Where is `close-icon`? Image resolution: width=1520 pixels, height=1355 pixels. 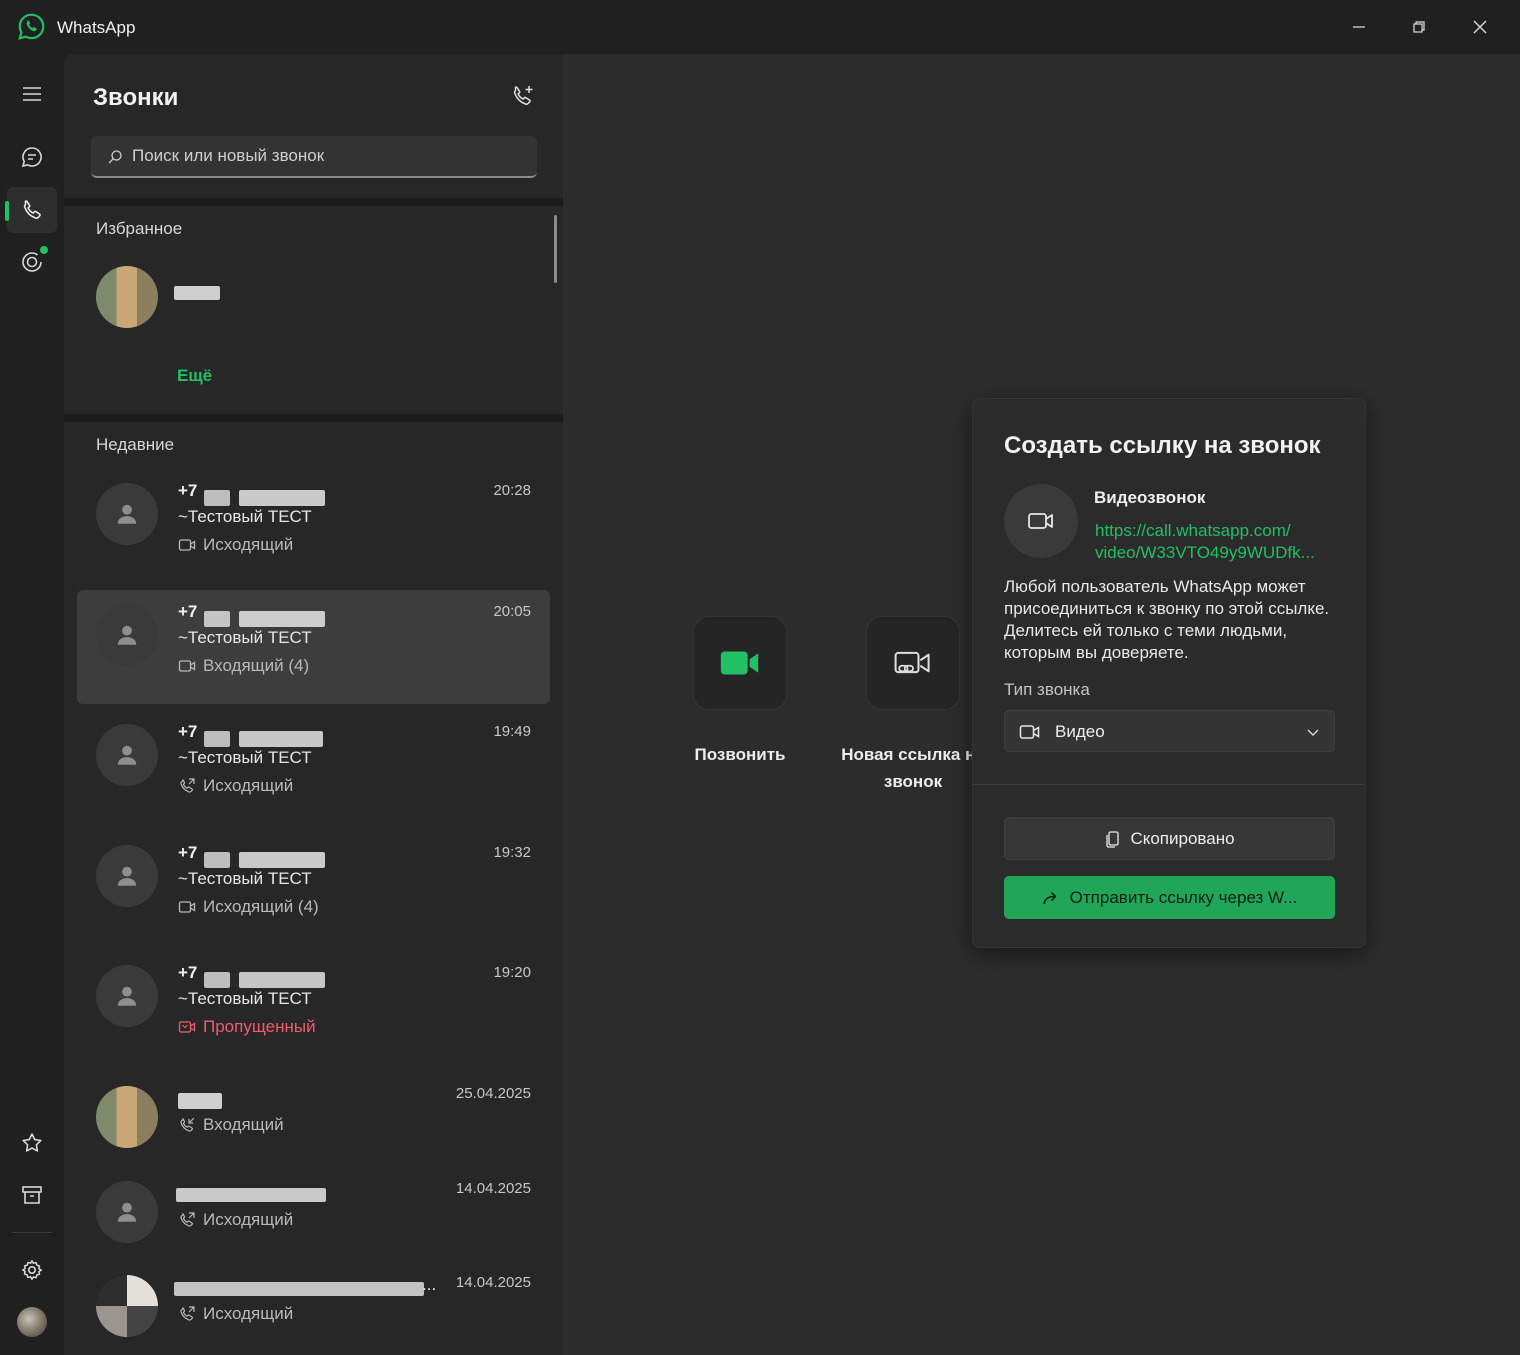
close-icon is located at coordinates (1480, 27).